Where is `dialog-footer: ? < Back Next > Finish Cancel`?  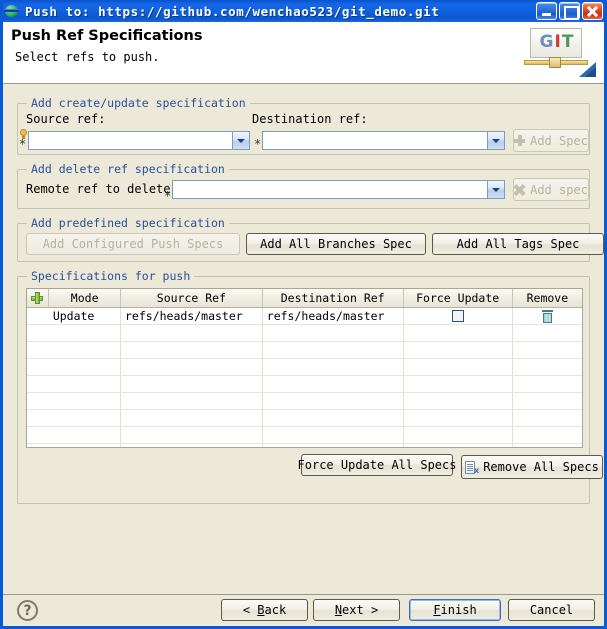
dialog-footer: ? < Back Next > Finish Cancel is located at coordinates (303, 610).